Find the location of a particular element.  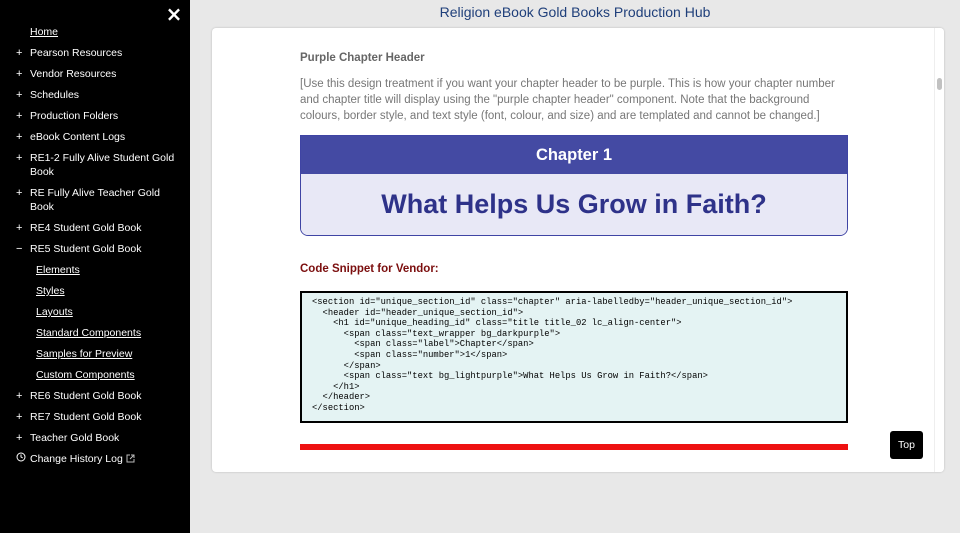

clock-icon is located at coordinates (23, 459).